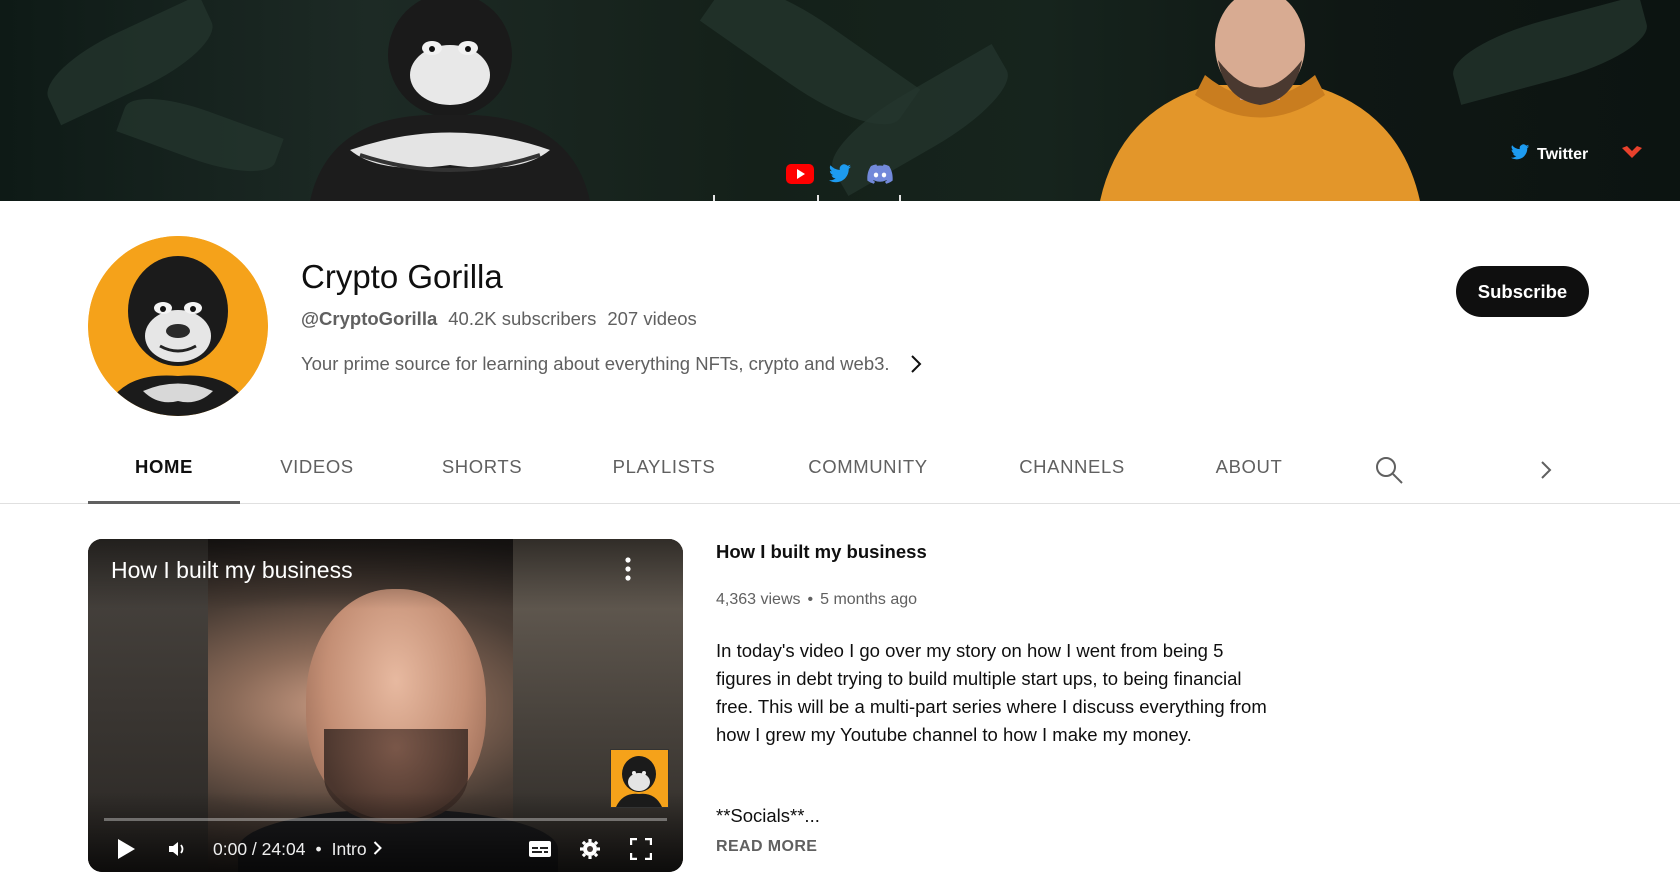 The height and width of the screenshot is (887, 1680). What do you see at coordinates (869, 599) in the screenshot?
I see `upload-age: 5 months ago` at bounding box center [869, 599].